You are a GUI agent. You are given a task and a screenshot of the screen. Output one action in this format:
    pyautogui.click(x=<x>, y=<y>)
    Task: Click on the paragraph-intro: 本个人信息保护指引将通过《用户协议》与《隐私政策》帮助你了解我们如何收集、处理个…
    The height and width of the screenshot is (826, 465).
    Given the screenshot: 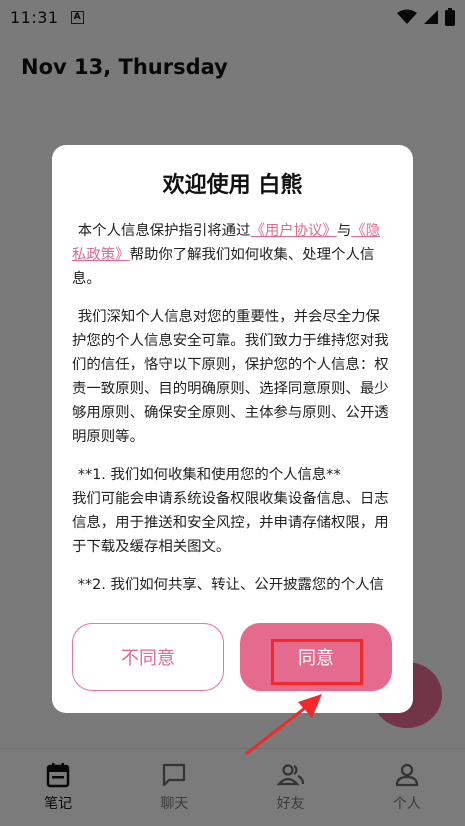 What is the action you would take?
    pyautogui.click(x=233, y=255)
    